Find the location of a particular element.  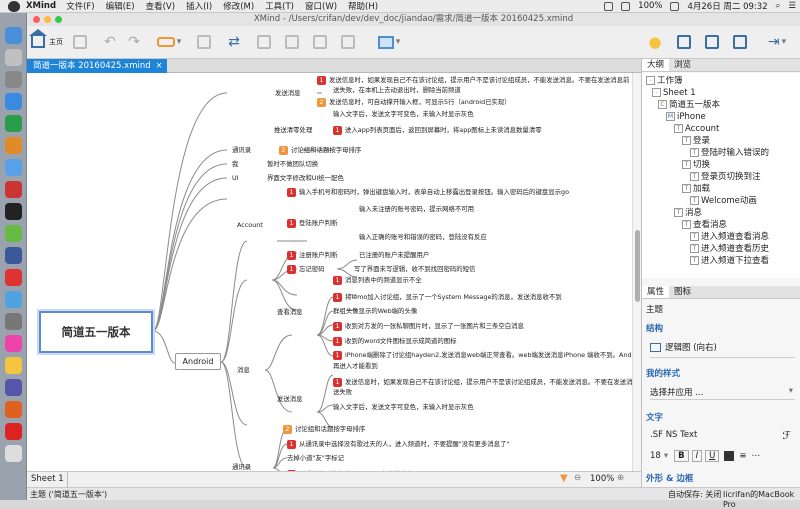

zoom-out-icon: ⊖ is located at coordinates (577, 478).